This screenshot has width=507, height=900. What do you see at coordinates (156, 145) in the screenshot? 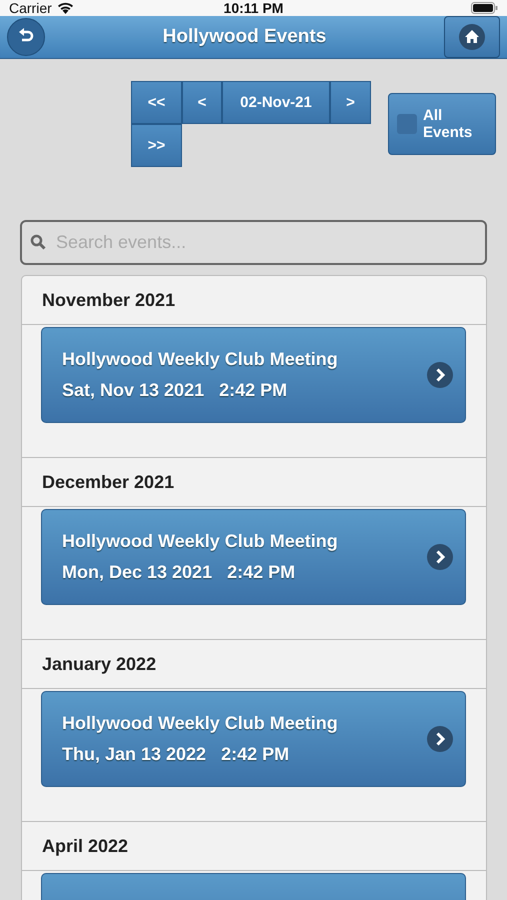
I see `nav-button: >>` at bounding box center [156, 145].